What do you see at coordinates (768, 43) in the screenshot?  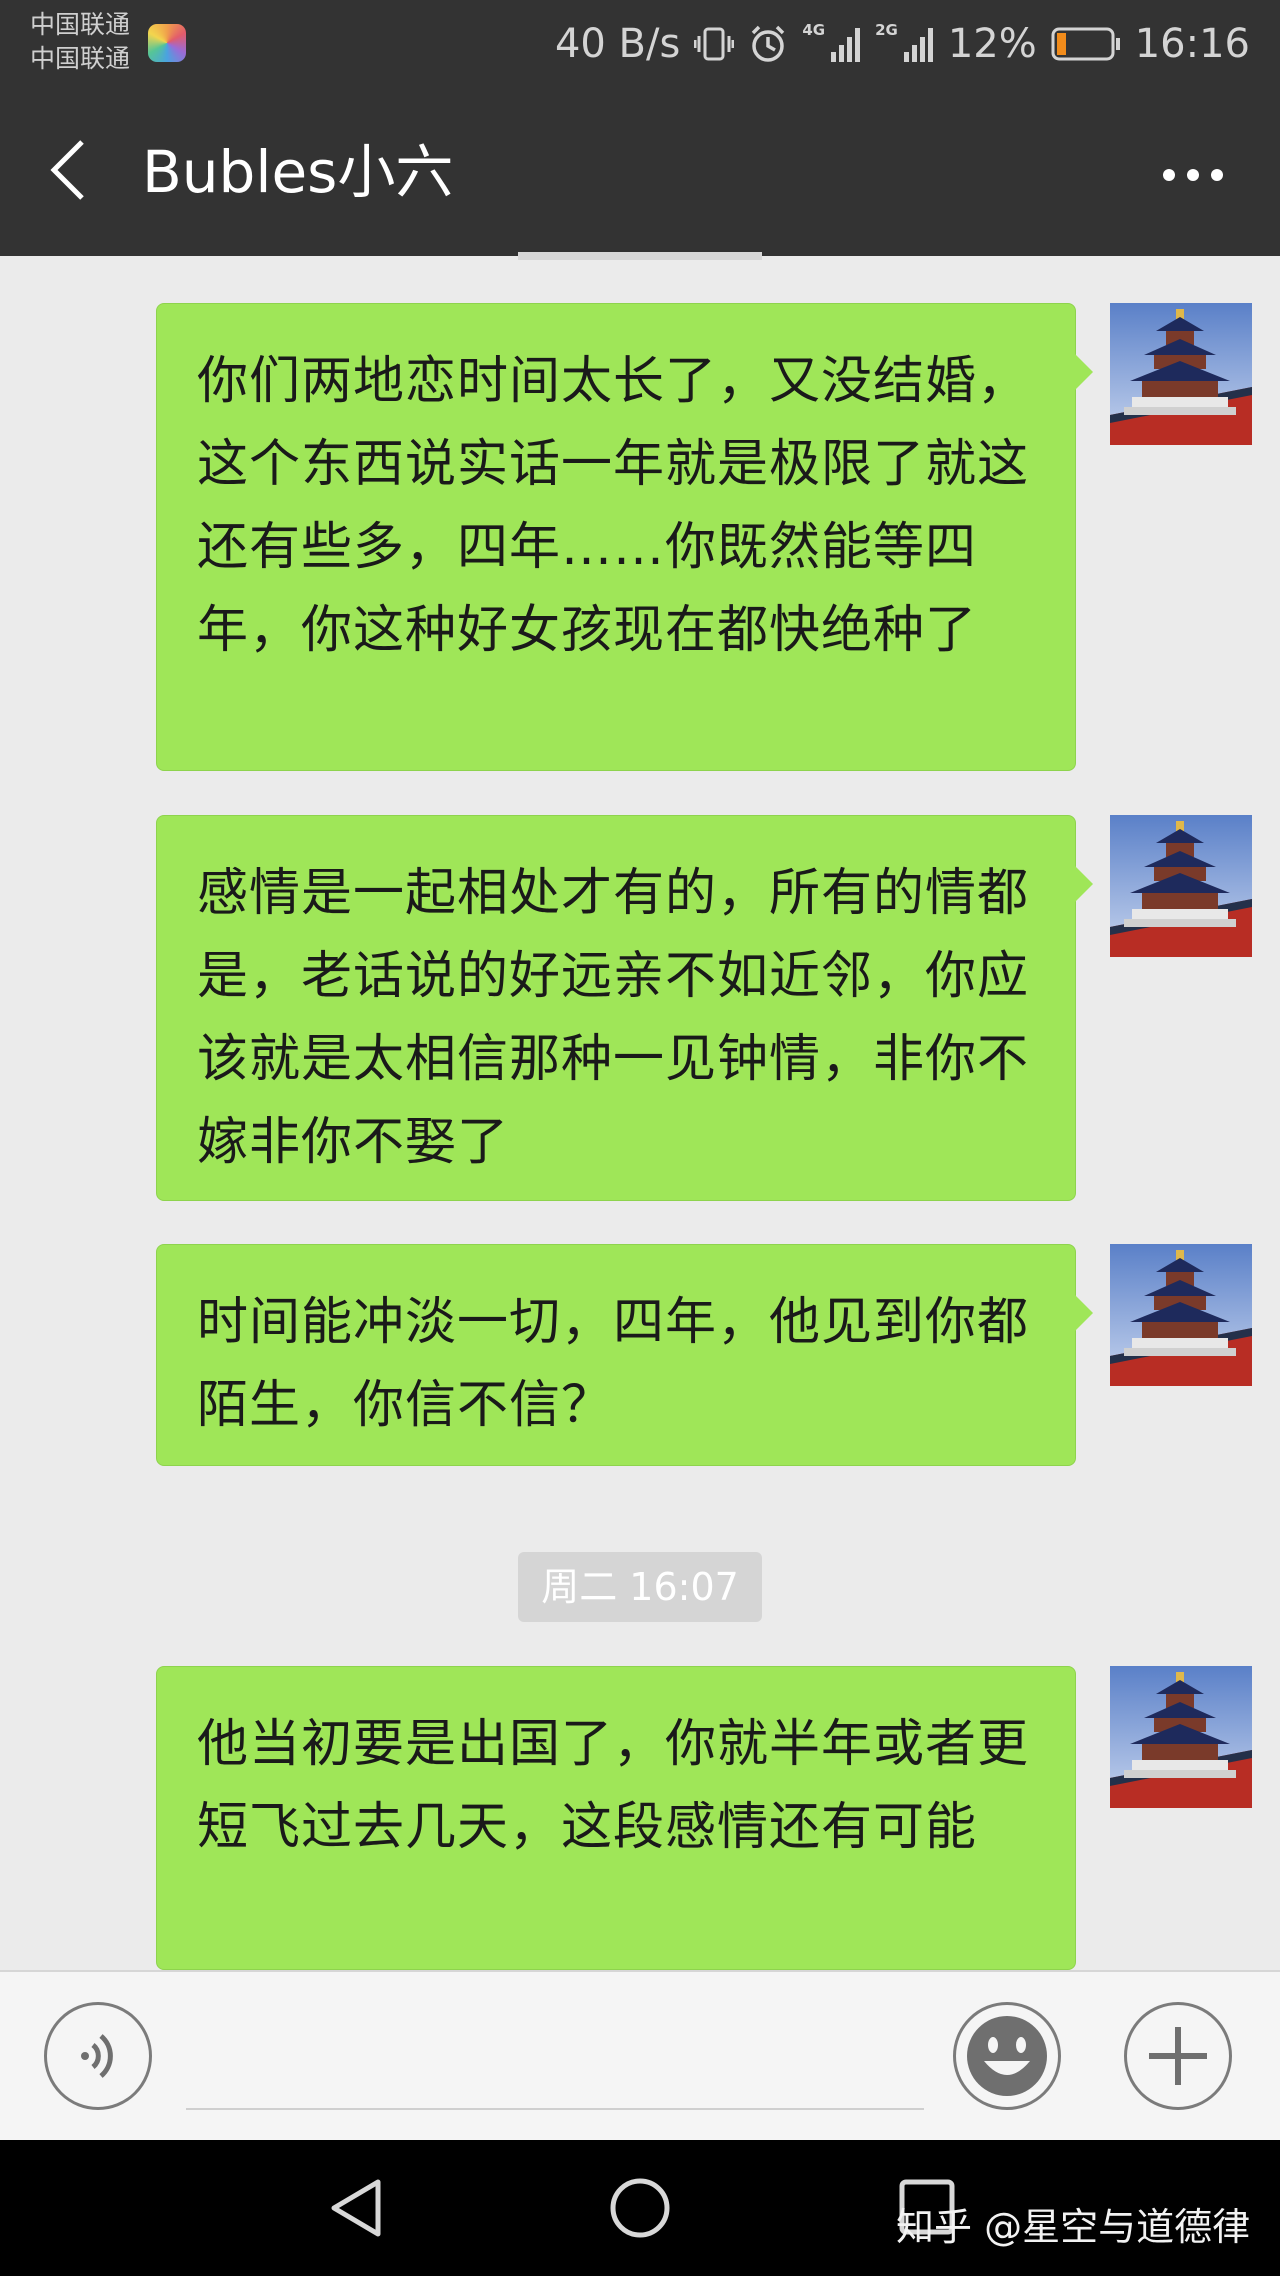 I see `alarm-icon` at bounding box center [768, 43].